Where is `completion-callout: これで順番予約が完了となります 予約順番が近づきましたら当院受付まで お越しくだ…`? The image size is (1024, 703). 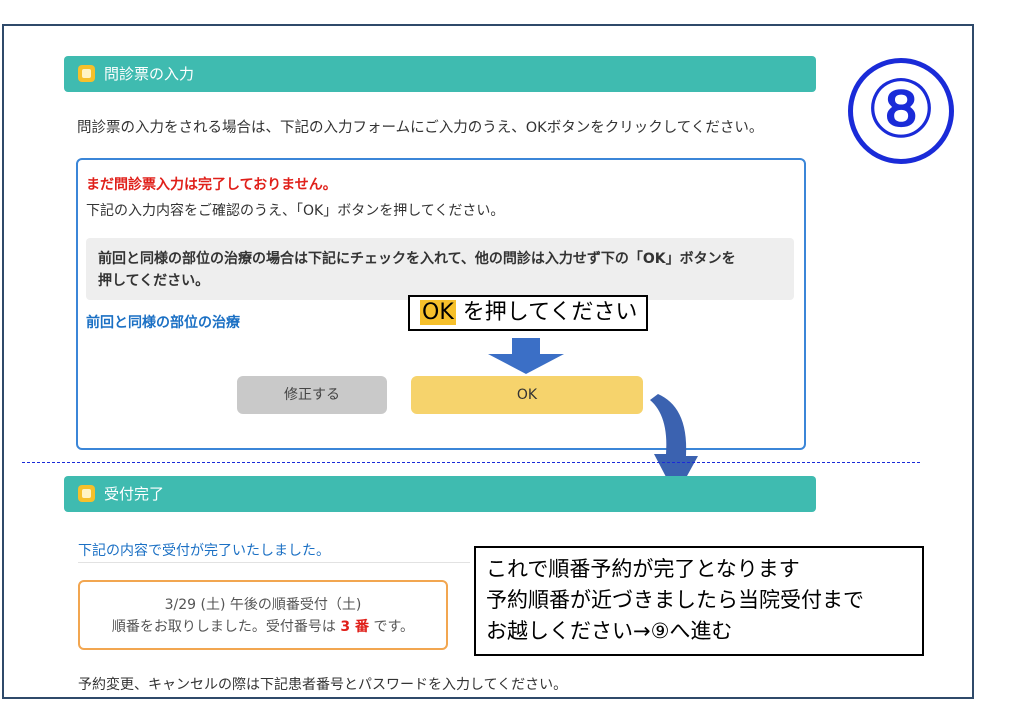 completion-callout: これで順番予約が完了となります 予約順番が近づきましたら当院受付まで お越しくだ… is located at coordinates (699, 601).